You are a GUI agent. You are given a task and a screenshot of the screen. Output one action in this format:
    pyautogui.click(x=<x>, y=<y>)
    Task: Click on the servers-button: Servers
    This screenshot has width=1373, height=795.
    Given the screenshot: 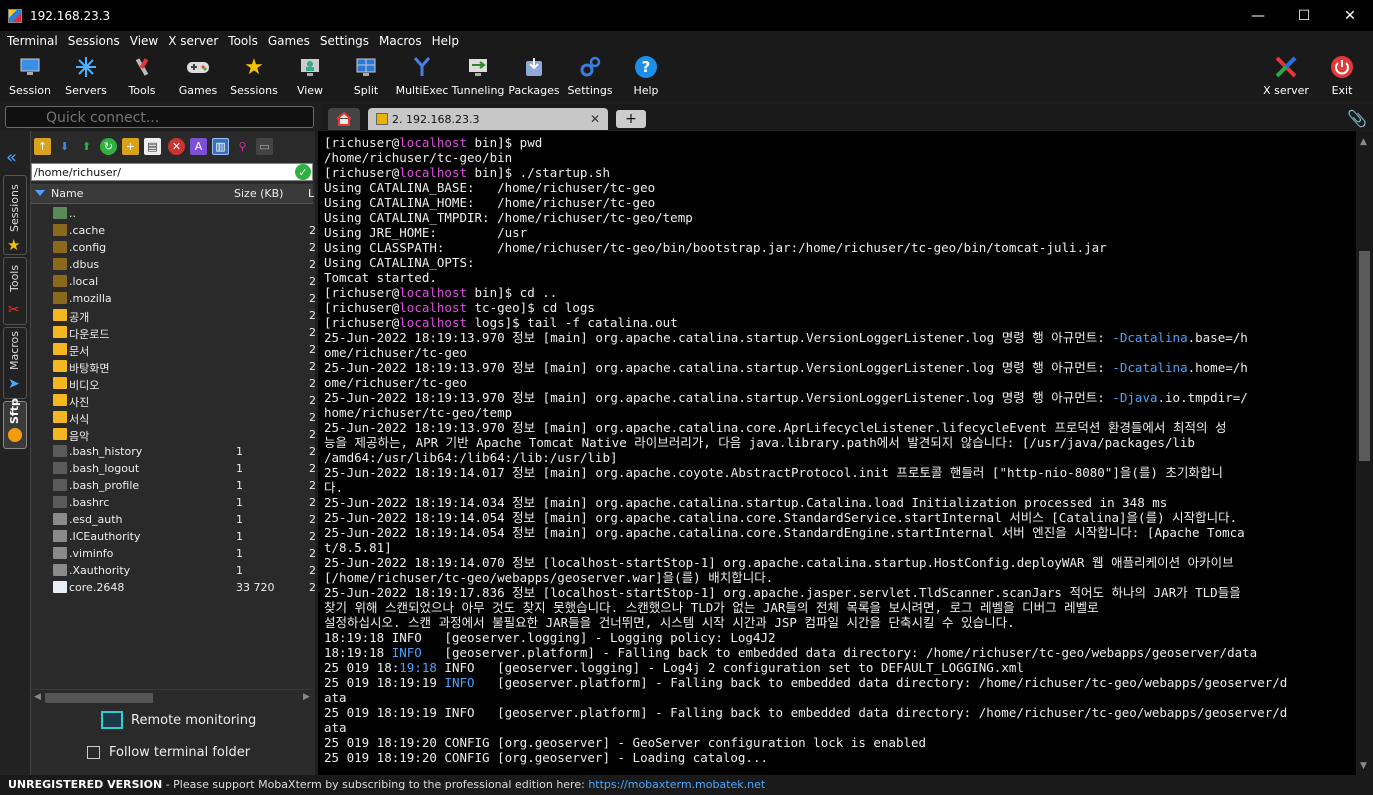 What is the action you would take?
    pyautogui.click(x=86, y=76)
    